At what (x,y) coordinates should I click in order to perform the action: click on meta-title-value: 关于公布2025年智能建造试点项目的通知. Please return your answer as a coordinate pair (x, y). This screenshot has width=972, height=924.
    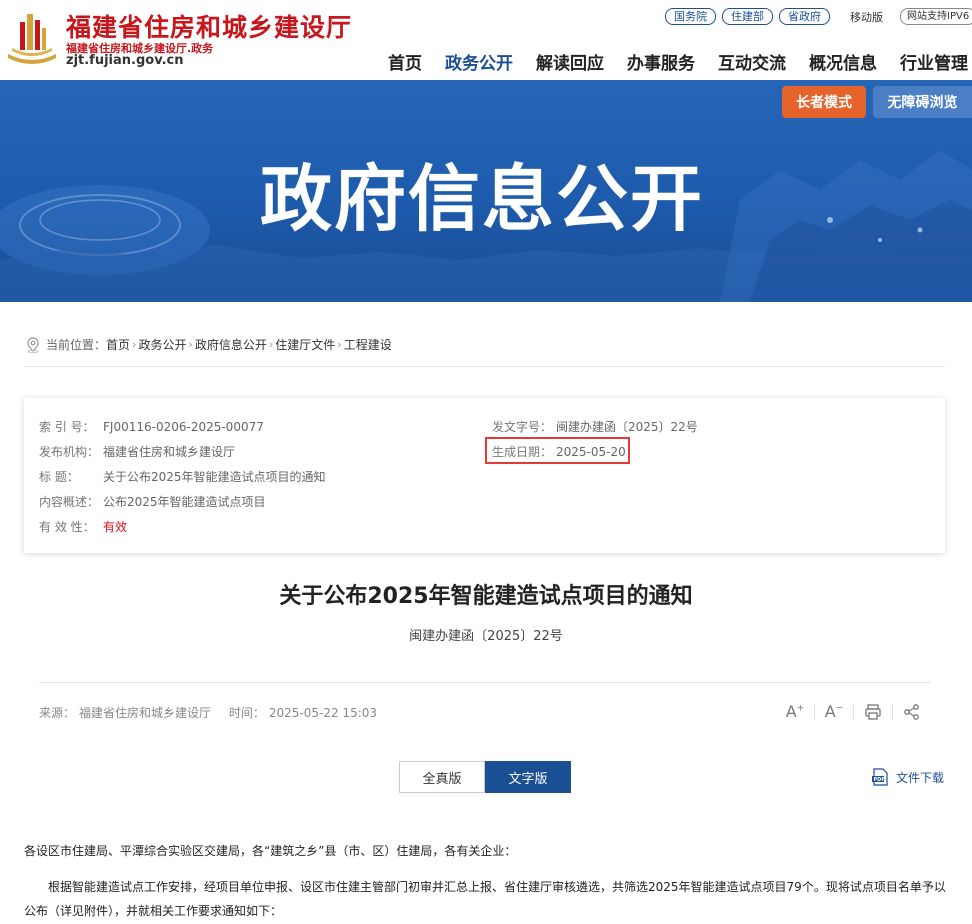
    Looking at the image, I should click on (214, 477).